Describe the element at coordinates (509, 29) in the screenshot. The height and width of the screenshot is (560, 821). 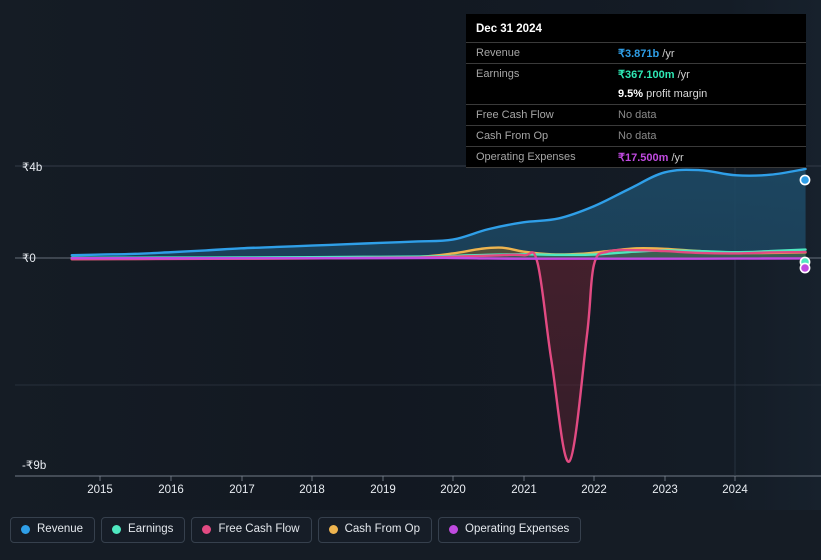
I see `tooltip-date: Dec 31 2024` at that location.